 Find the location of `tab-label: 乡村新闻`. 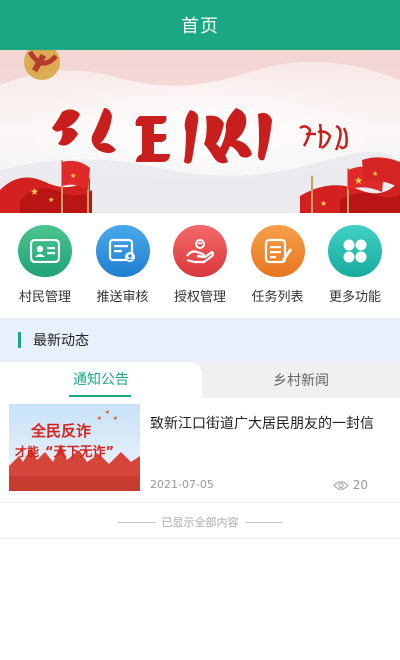

tab-label: 乡村新闻 is located at coordinates (301, 381).